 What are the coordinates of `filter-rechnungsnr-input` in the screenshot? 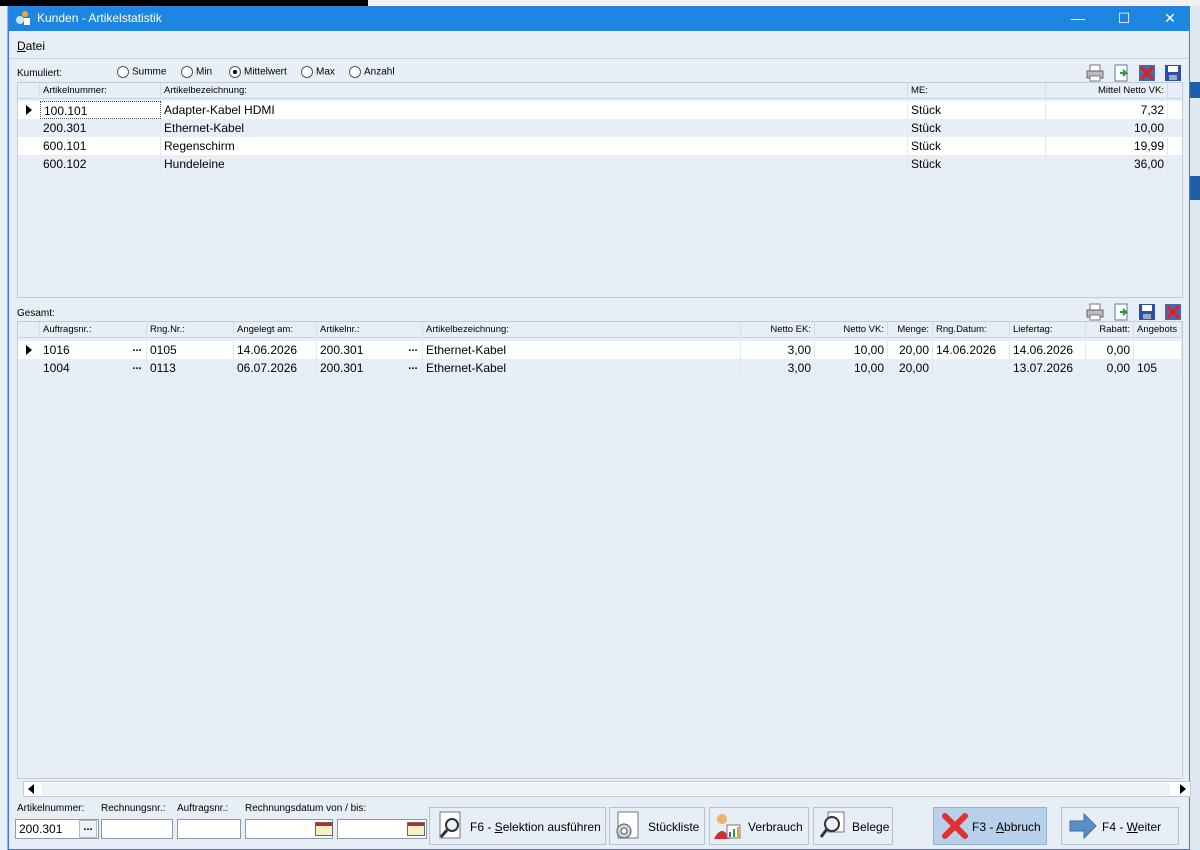 It's located at (137, 829).